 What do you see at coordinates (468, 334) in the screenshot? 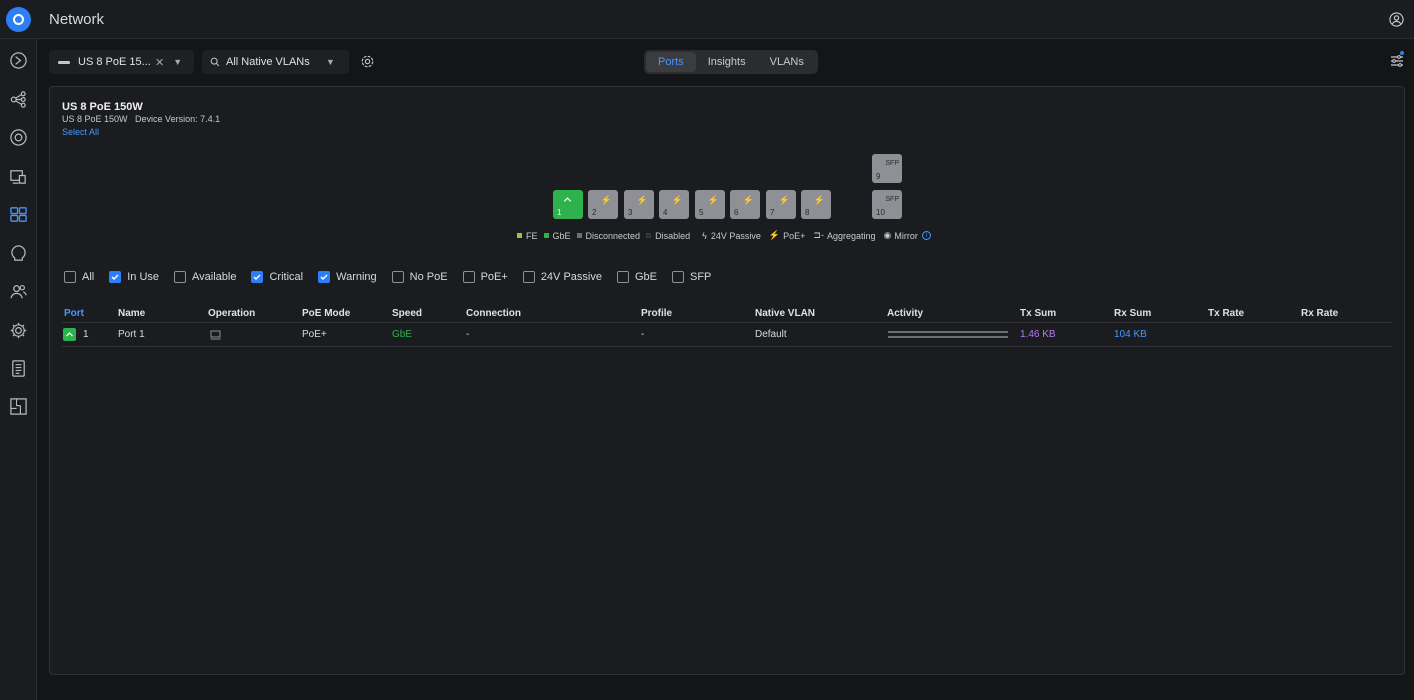
I see `cell-connection: -` at bounding box center [468, 334].